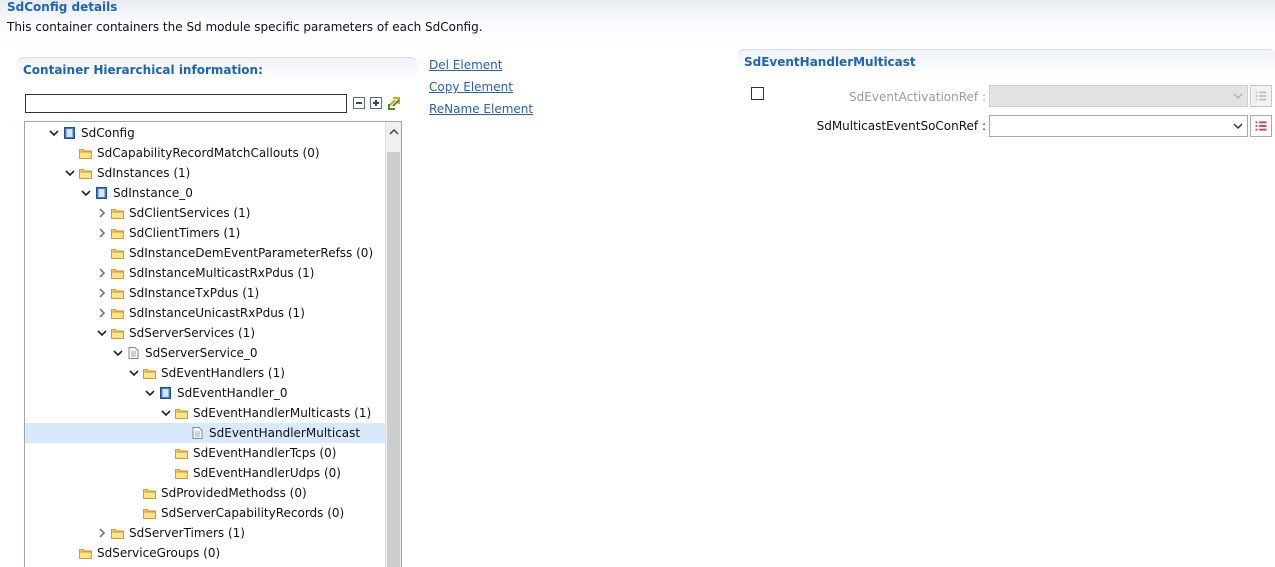 Image resolution: width=1275 pixels, height=567 pixels. I want to click on tree-row: SdInstanceDemEventParameterRefss (0), so click(205, 253).